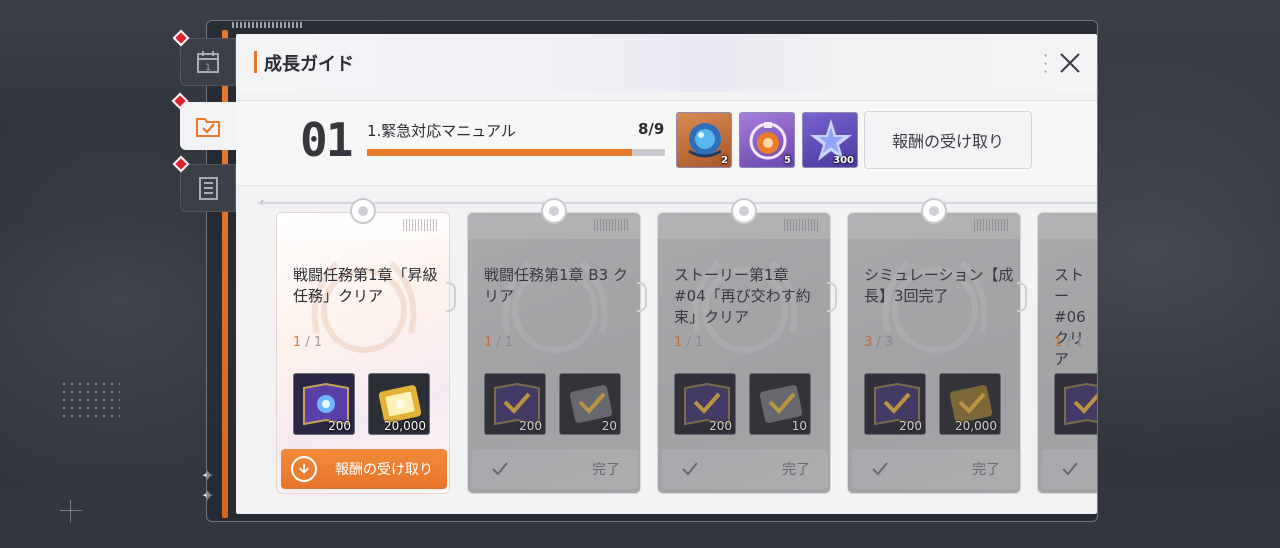 The width and height of the screenshot is (1280, 548). I want to click on chapter-quest-count: 8/9, so click(651, 129).